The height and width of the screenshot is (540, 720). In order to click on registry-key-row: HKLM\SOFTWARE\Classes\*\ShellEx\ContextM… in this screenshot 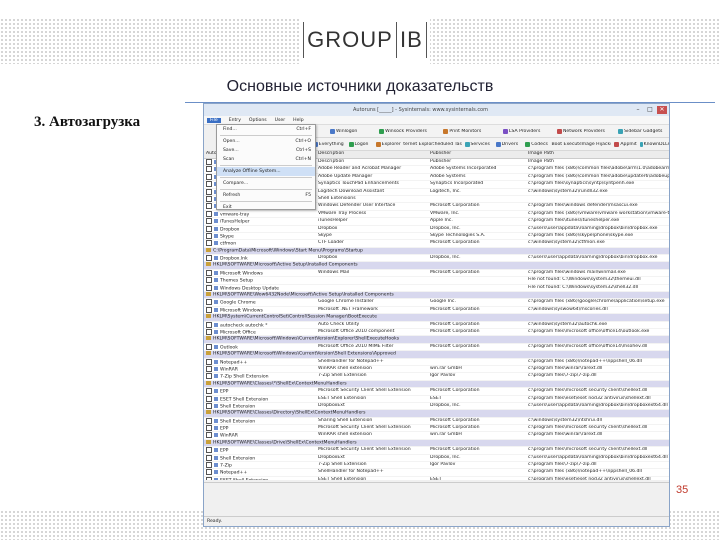, I will do `click(436, 384)`.